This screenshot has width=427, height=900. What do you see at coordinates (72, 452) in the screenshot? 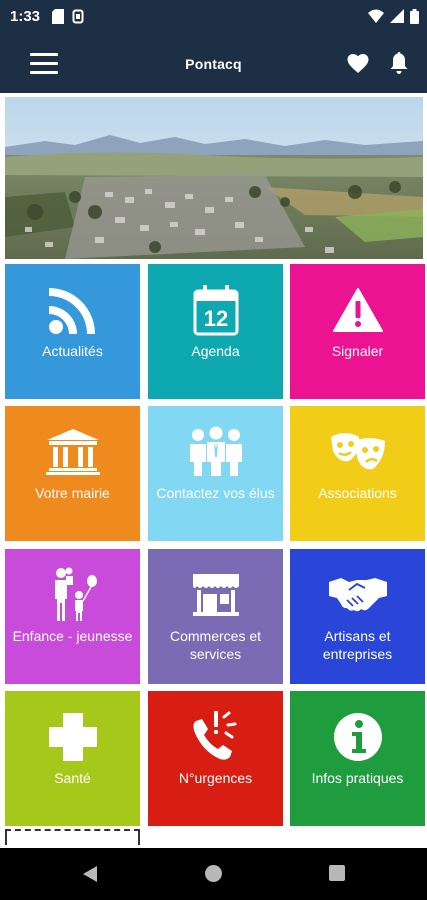
I see `town-hall-icon` at bounding box center [72, 452].